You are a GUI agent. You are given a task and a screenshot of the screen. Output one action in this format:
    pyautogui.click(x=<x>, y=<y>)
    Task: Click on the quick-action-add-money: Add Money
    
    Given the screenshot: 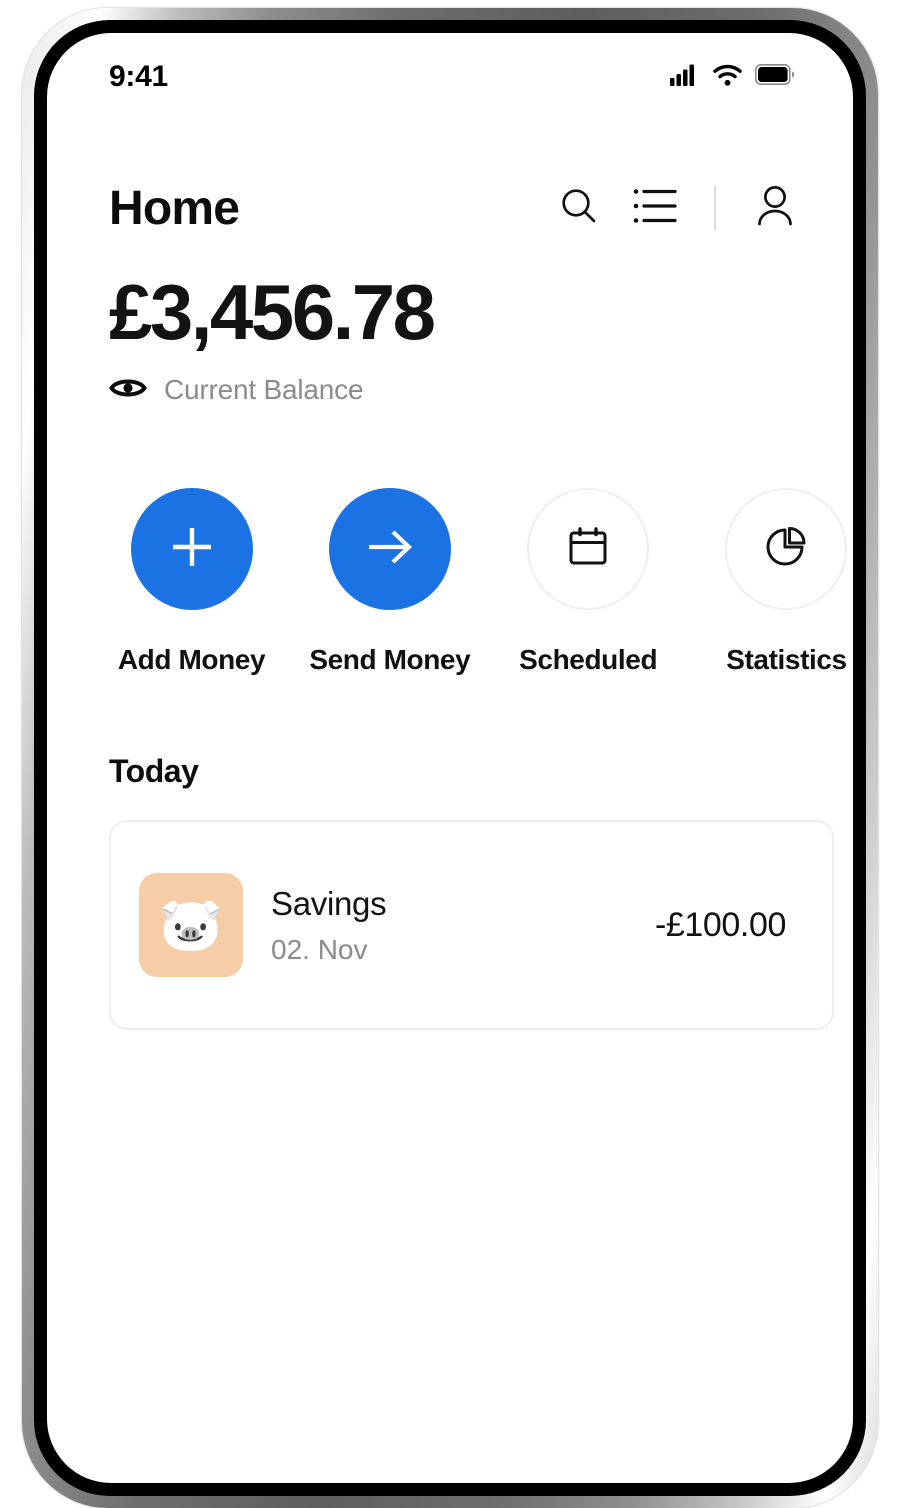 What is the action you would take?
    pyautogui.click(x=191, y=582)
    